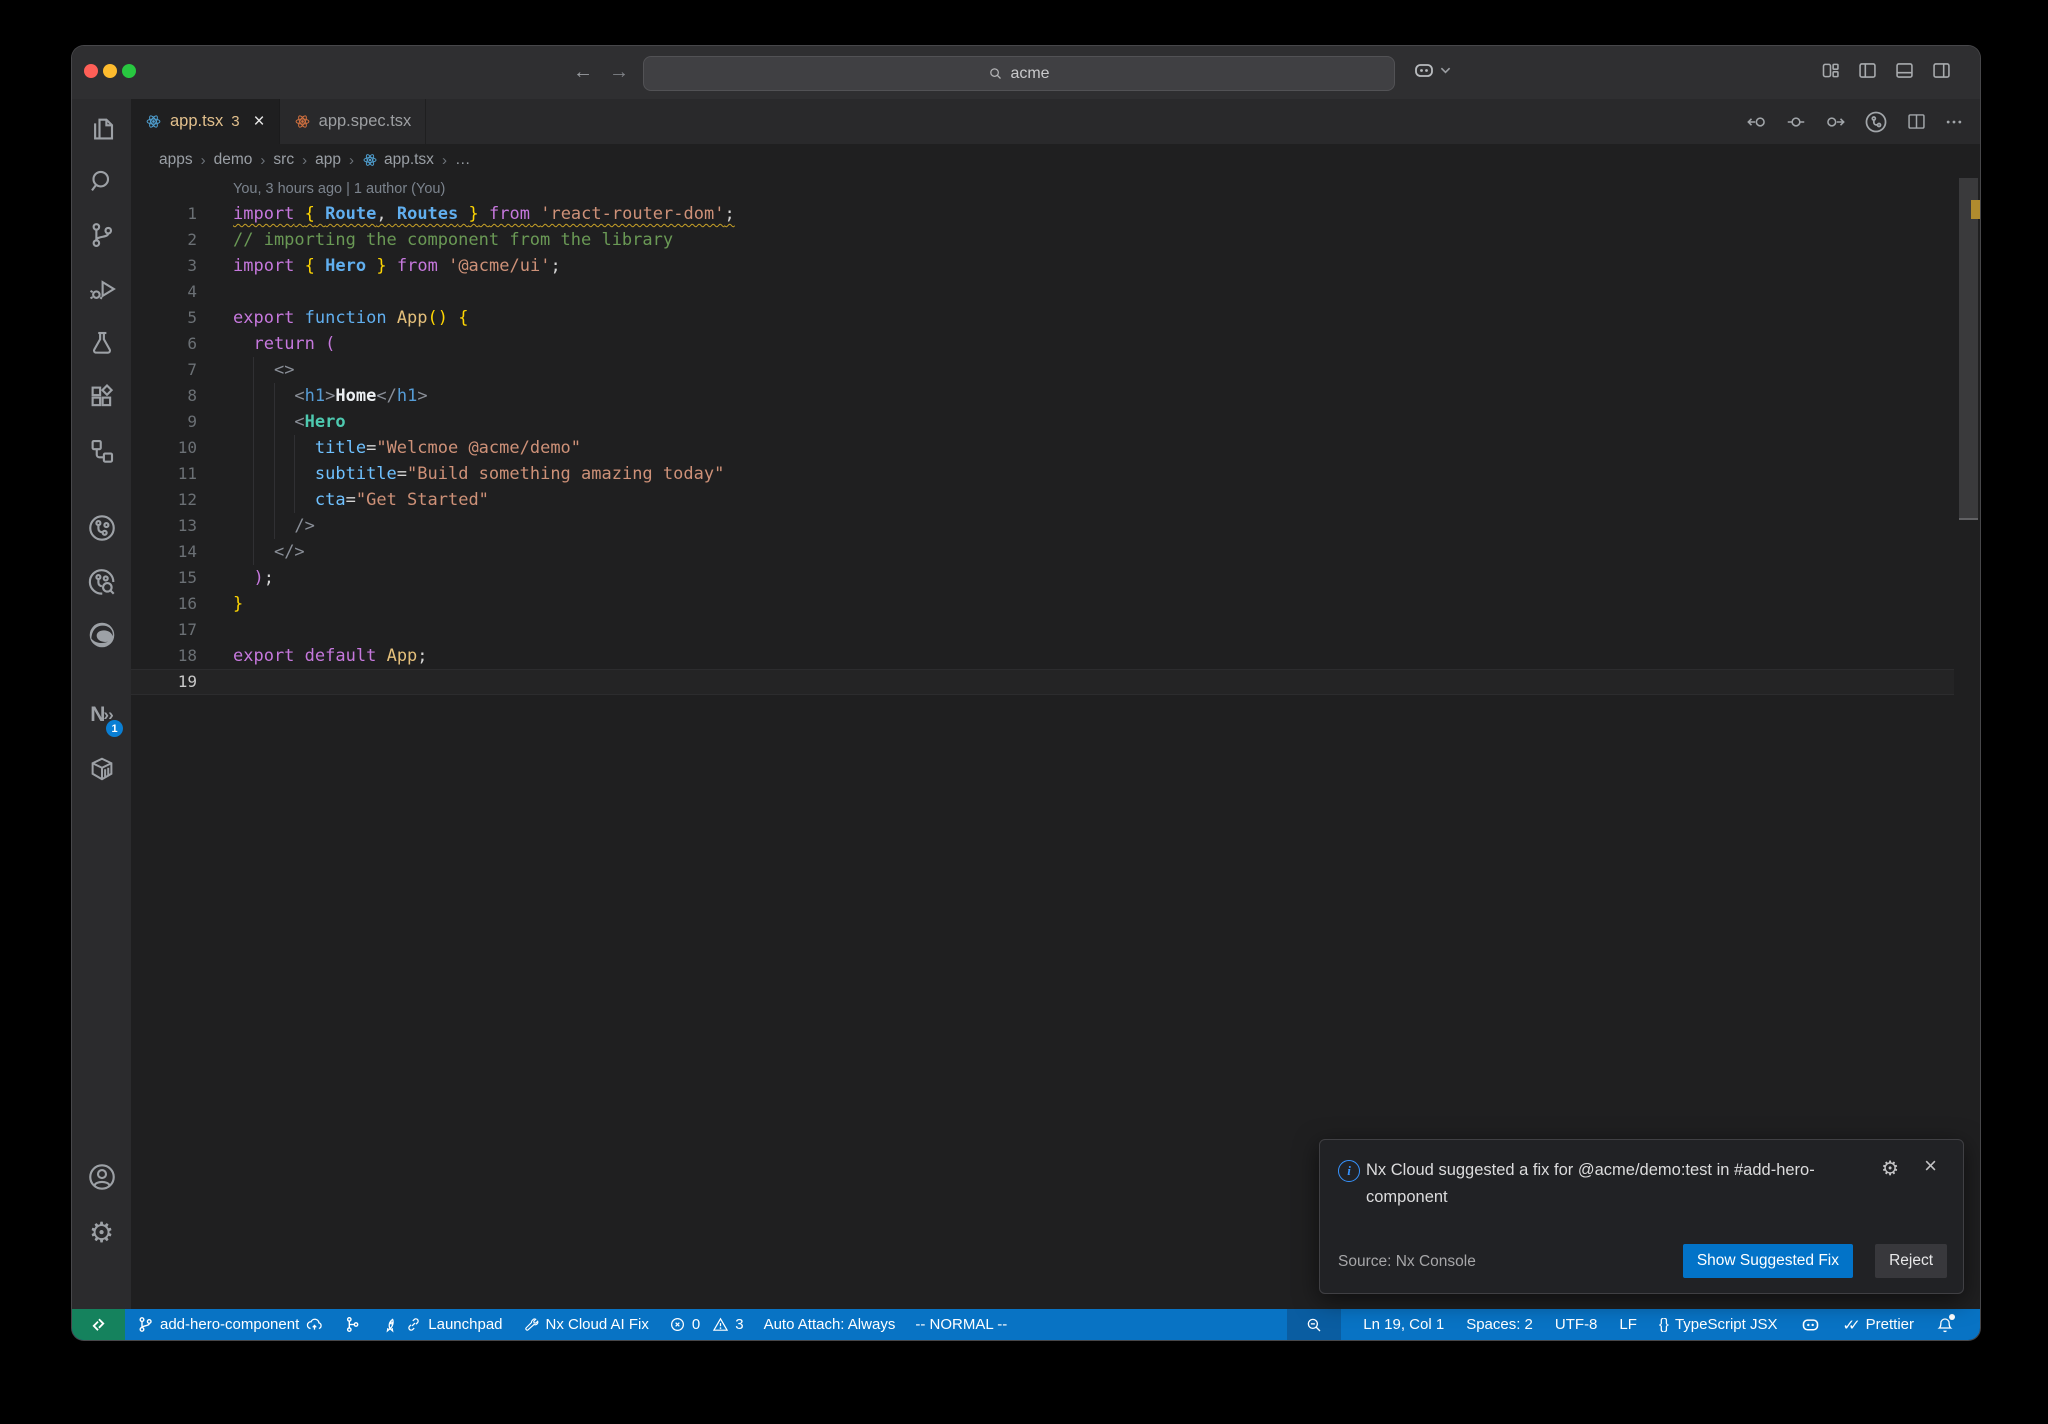 The height and width of the screenshot is (1424, 2048). I want to click on gitlens-inspect-icon, so click(101, 582).